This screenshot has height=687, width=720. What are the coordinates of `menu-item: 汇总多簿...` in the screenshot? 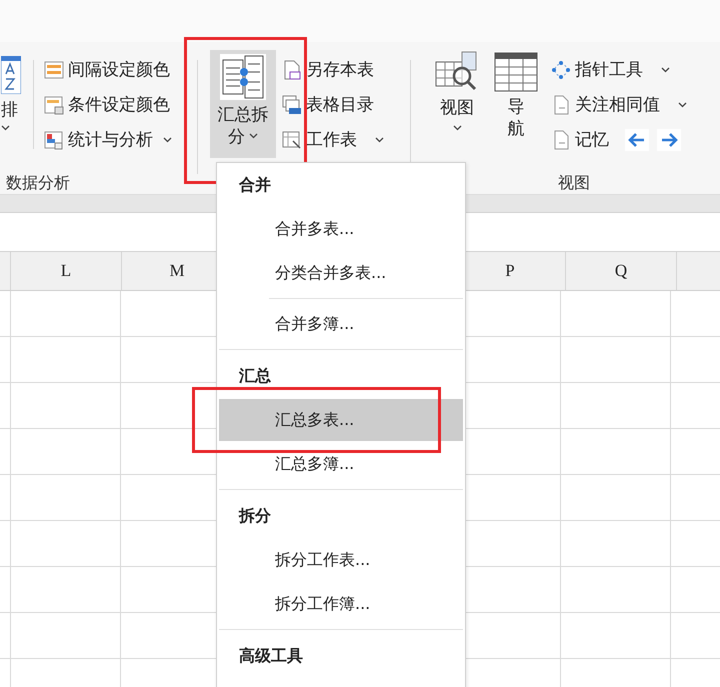 It's located at (341, 464).